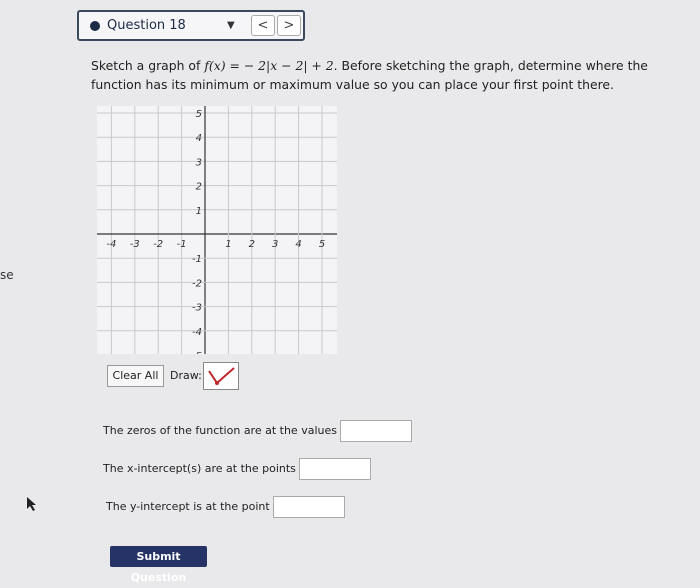 The image size is (700, 588). What do you see at coordinates (197, 352) in the screenshot?
I see `y-tick-label: -5` at bounding box center [197, 352].